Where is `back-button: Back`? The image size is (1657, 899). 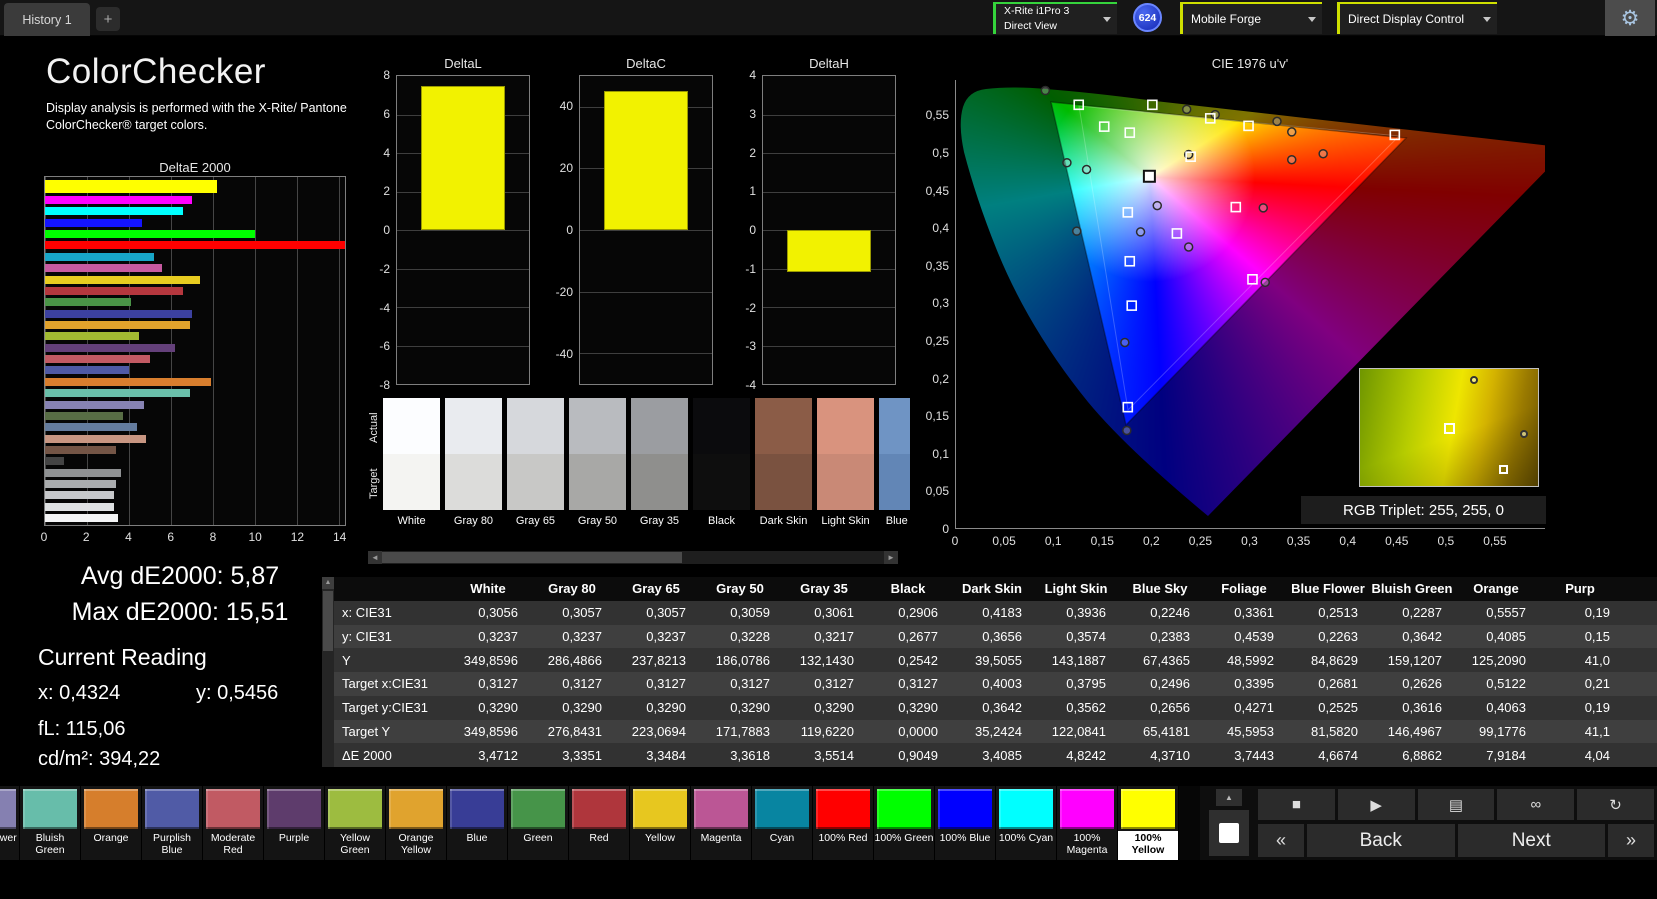
back-button: Back is located at coordinates (1381, 840).